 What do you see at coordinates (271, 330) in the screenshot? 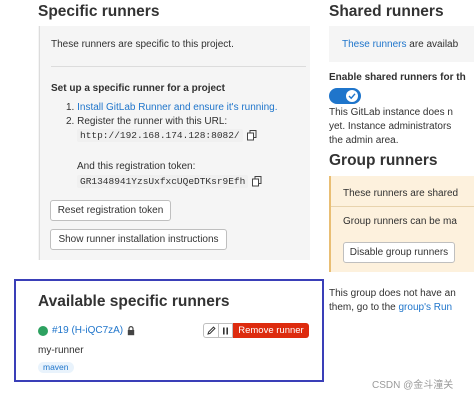
I see `remove-runner-button: Remove runner` at bounding box center [271, 330].